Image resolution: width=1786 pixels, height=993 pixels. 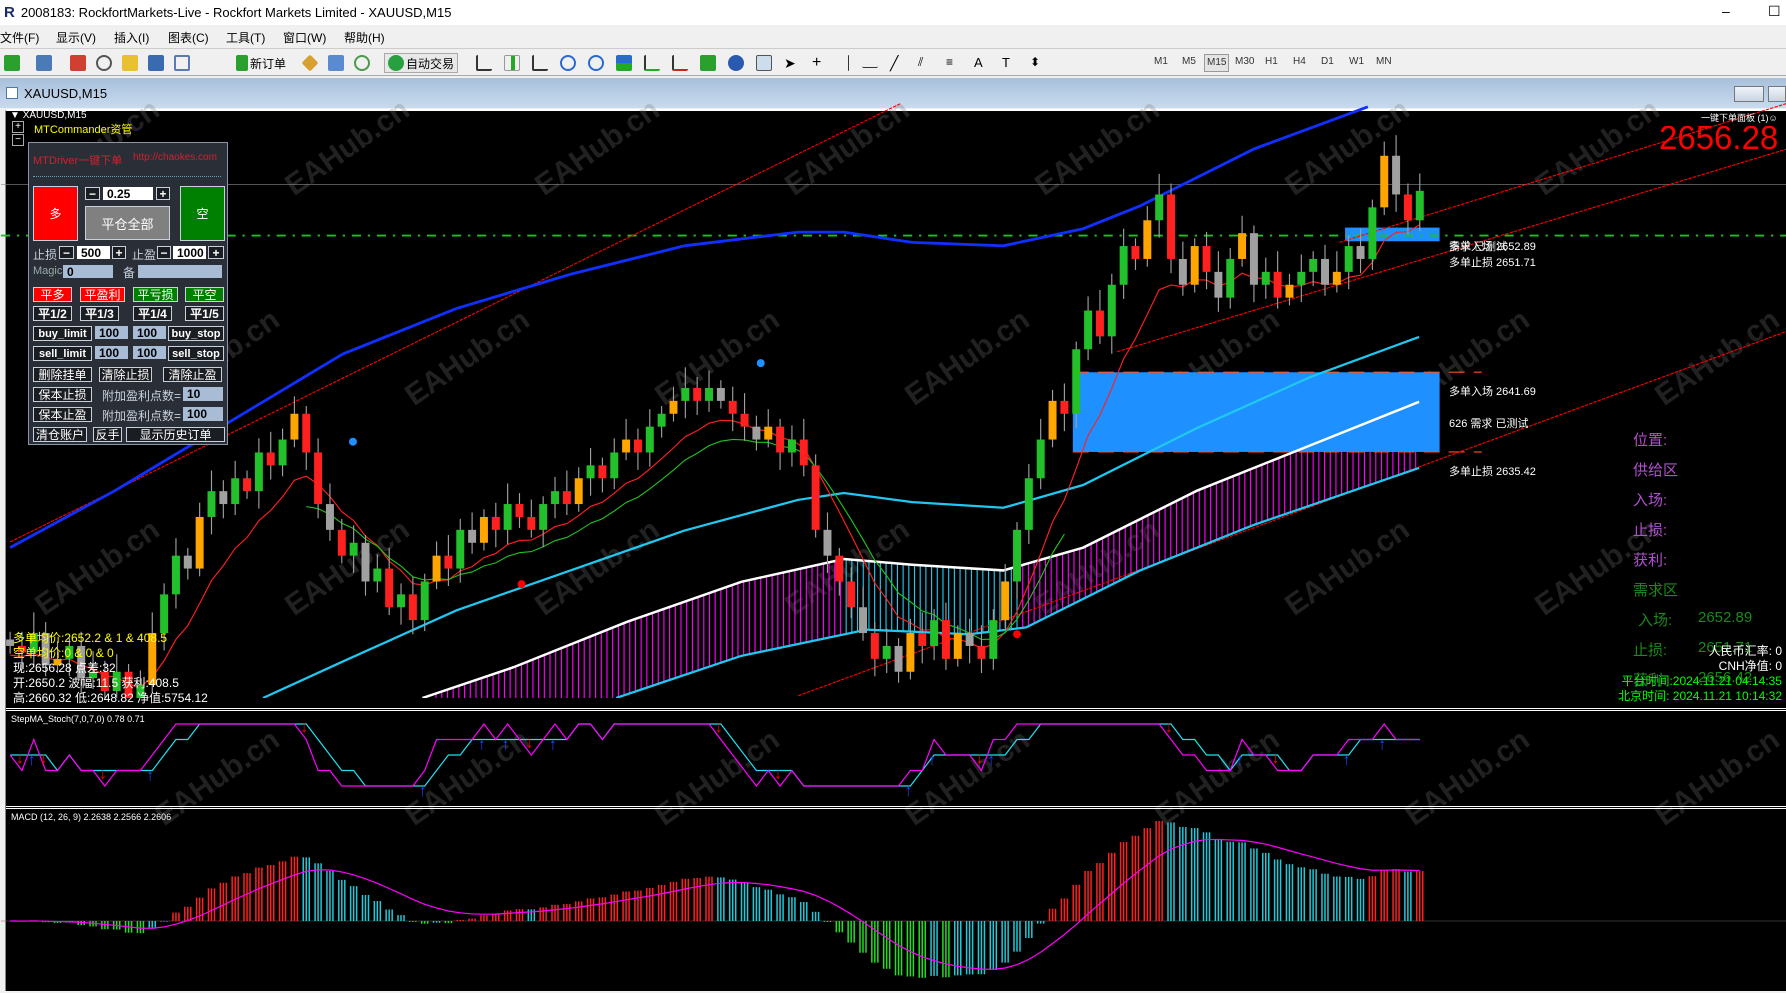 I want to click on metaeditor-icon, so click(x=310, y=63).